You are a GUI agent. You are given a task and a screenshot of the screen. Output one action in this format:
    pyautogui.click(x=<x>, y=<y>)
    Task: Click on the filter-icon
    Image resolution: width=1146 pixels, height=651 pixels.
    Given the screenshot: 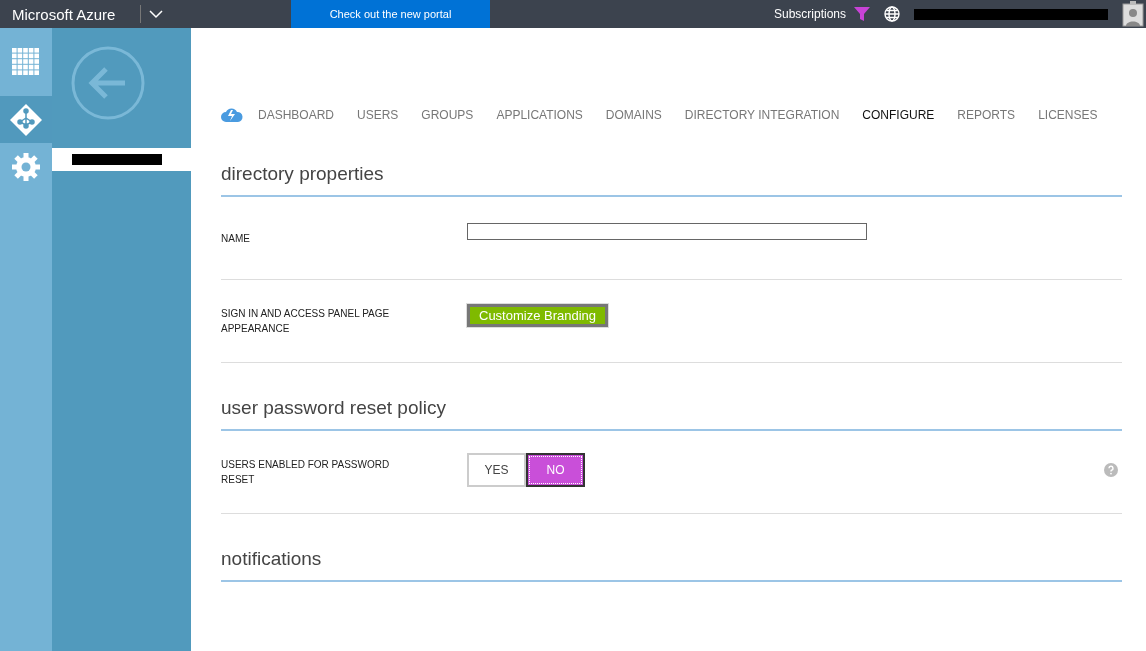 What is the action you would take?
    pyautogui.click(x=862, y=14)
    